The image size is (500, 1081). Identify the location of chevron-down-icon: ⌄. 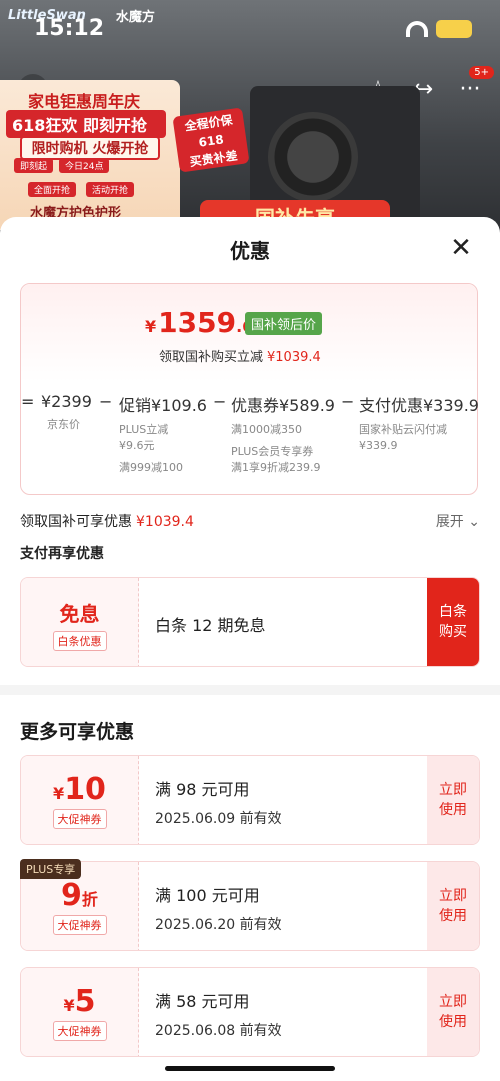
(474, 522).